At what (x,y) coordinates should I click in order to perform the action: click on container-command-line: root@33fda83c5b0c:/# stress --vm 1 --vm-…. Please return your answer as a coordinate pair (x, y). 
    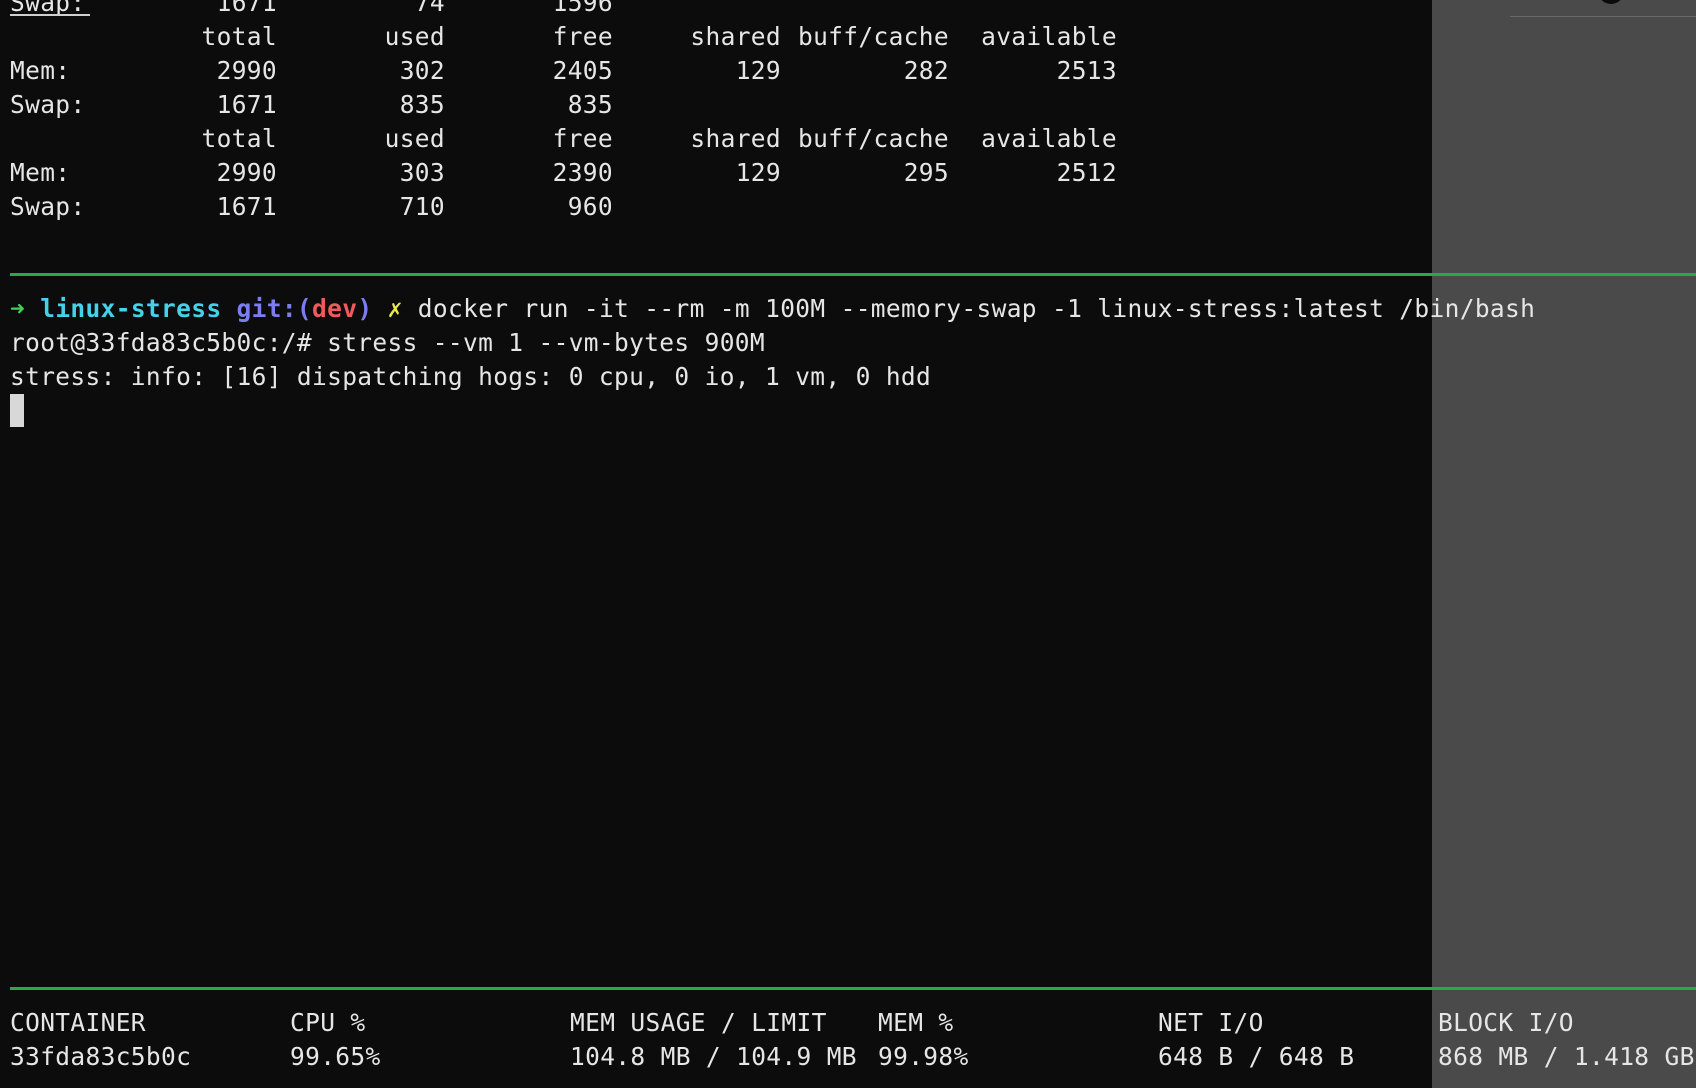
    Looking at the image, I should click on (388, 342).